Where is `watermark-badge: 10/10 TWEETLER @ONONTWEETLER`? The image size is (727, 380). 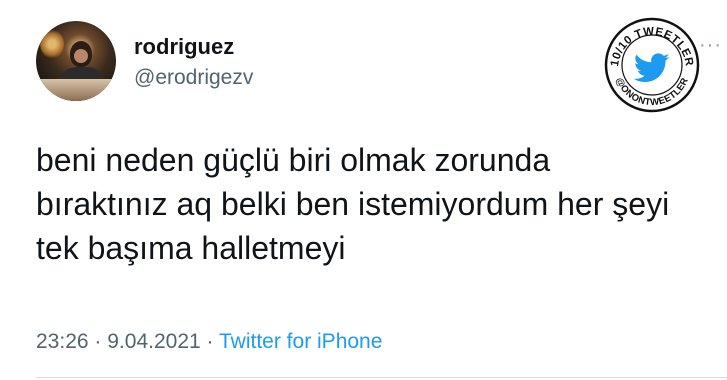 watermark-badge: 10/10 TWEETLER @ONONTWEETLER is located at coordinates (652, 65).